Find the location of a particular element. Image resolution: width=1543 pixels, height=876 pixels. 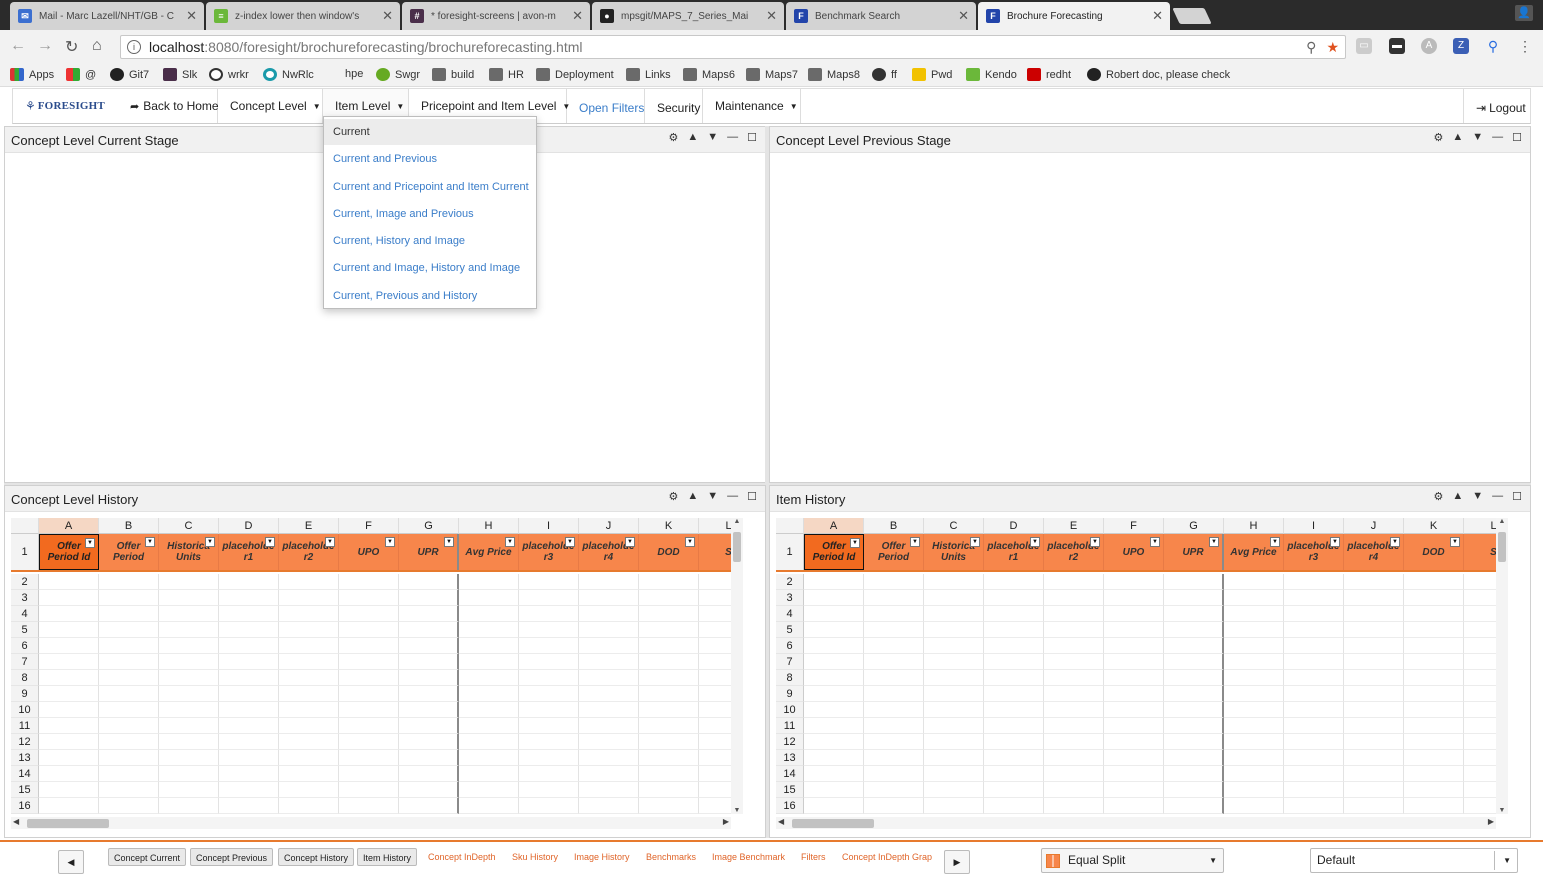

row-number: 10 is located at coordinates (25, 710).